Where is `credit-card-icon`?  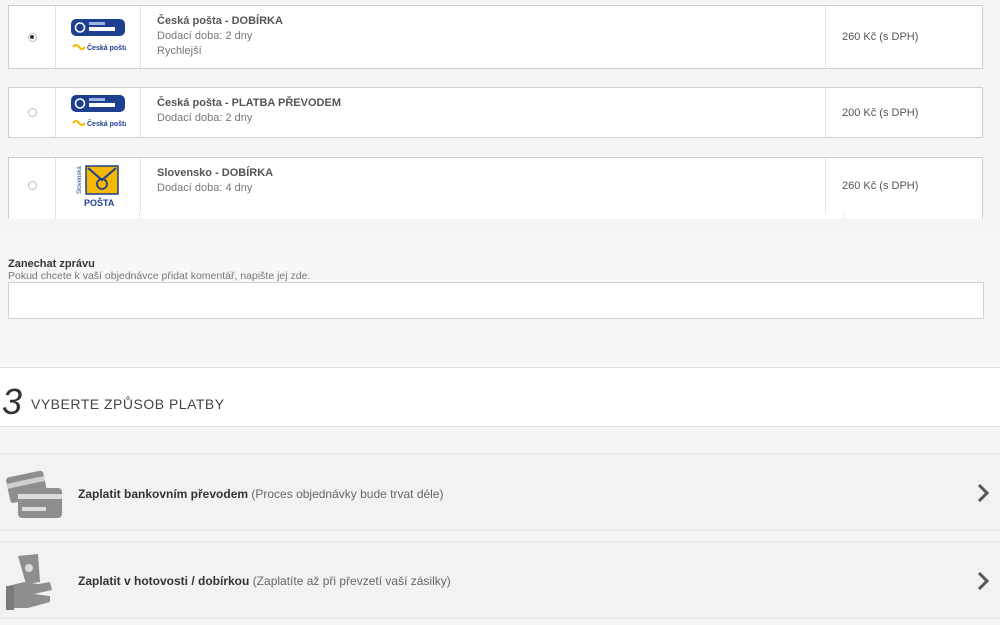 credit-card-icon is located at coordinates (34, 494).